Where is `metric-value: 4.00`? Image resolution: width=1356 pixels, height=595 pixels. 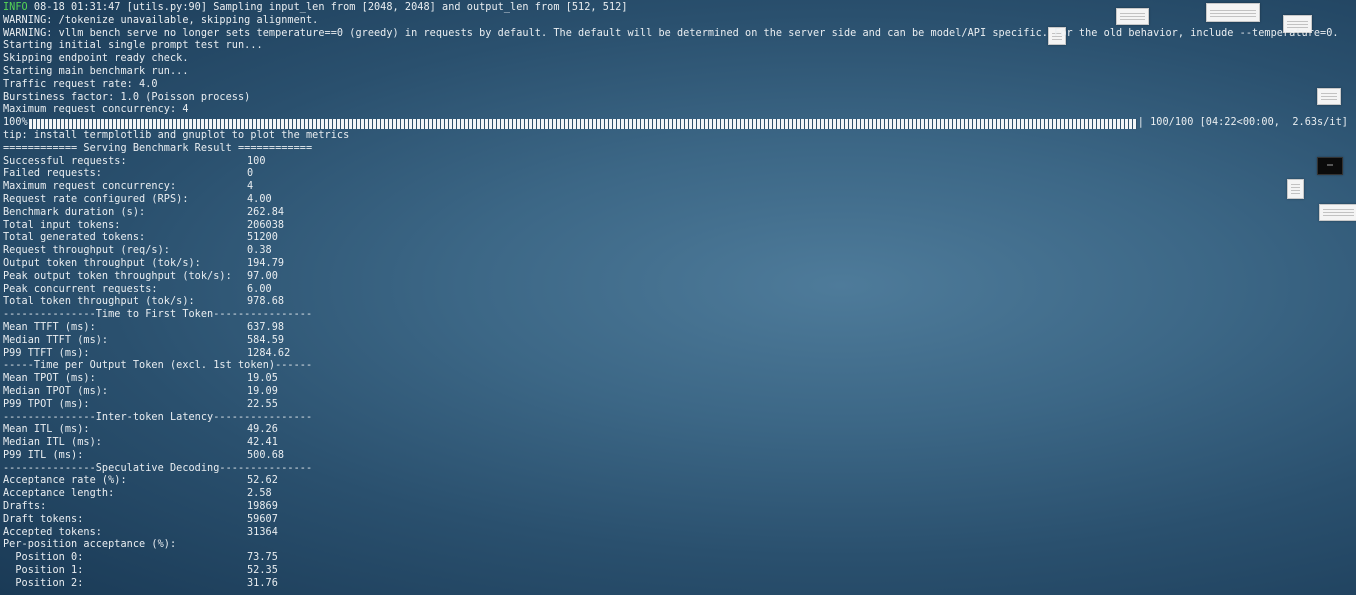 metric-value: 4.00 is located at coordinates (259, 199).